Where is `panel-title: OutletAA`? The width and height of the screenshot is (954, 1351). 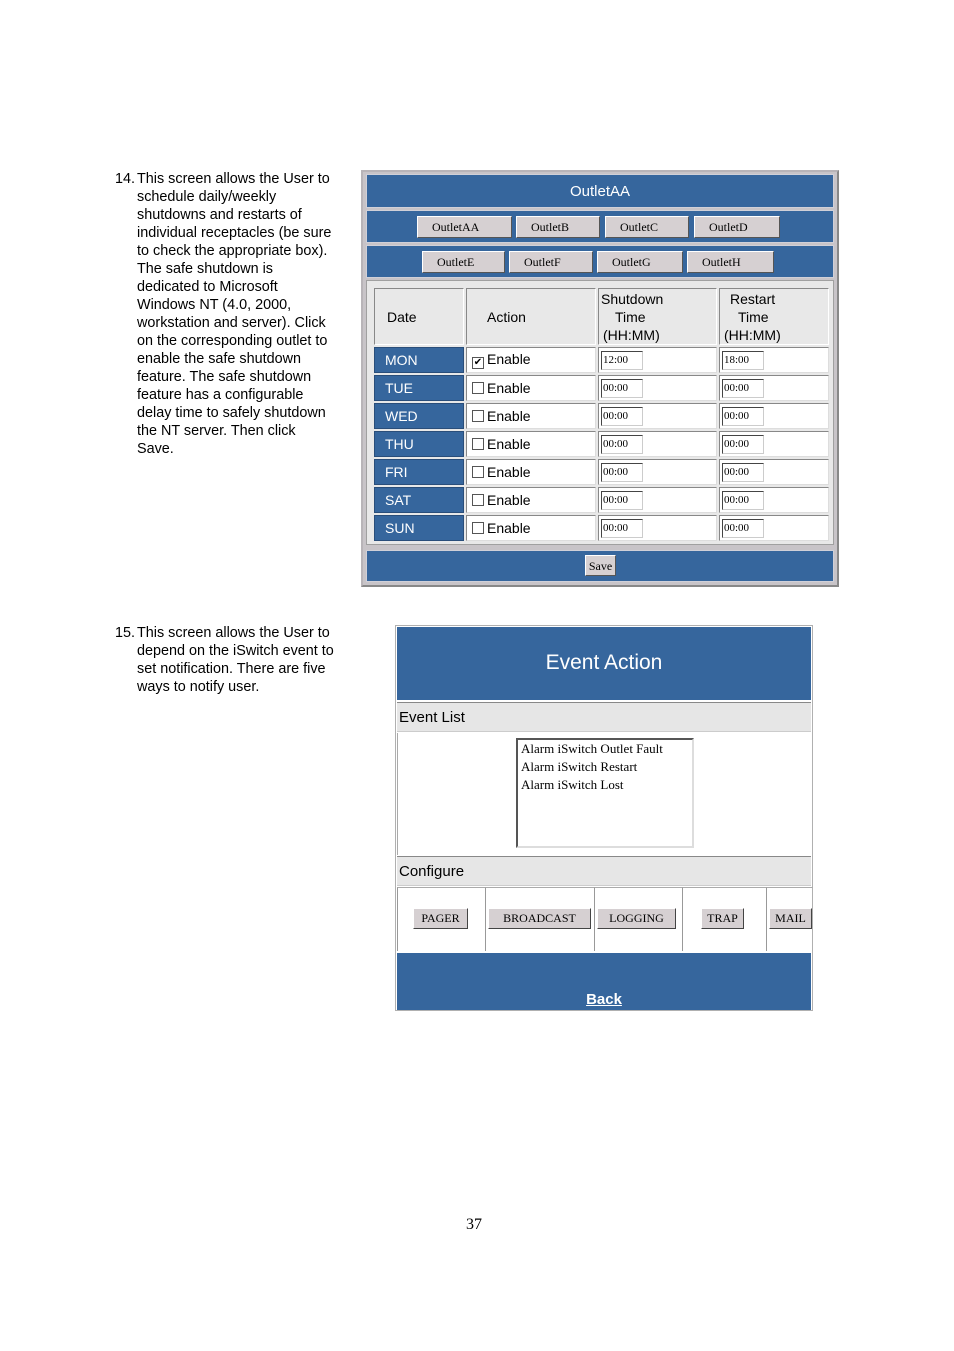
panel-title: OutletAA is located at coordinates (600, 191).